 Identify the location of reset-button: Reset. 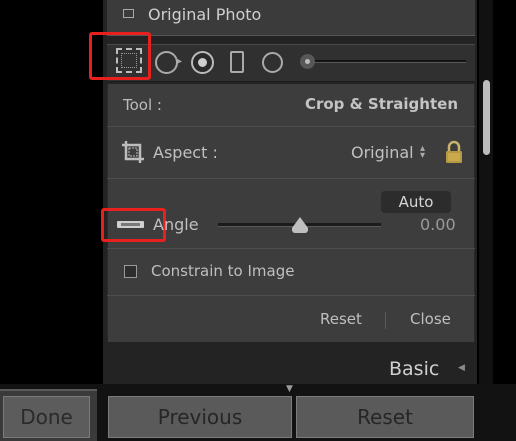
(385, 417).